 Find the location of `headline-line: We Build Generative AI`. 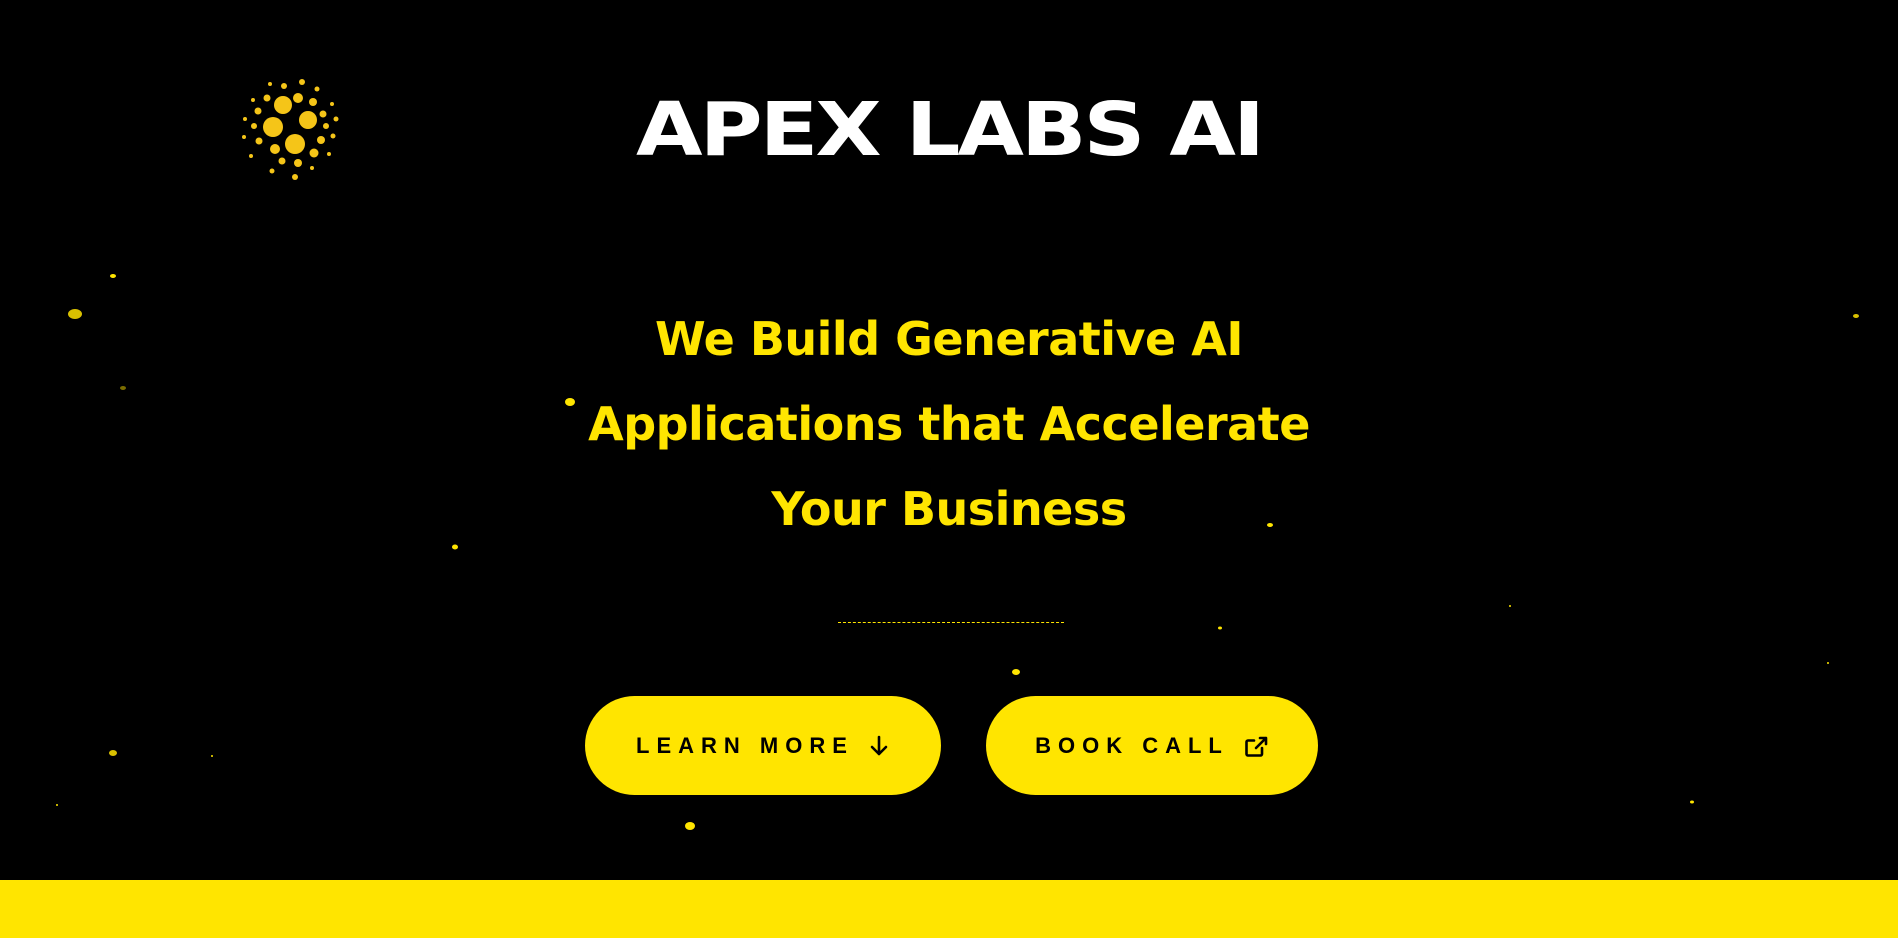

headline-line: We Build Generative AI is located at coordinates (949, 339).